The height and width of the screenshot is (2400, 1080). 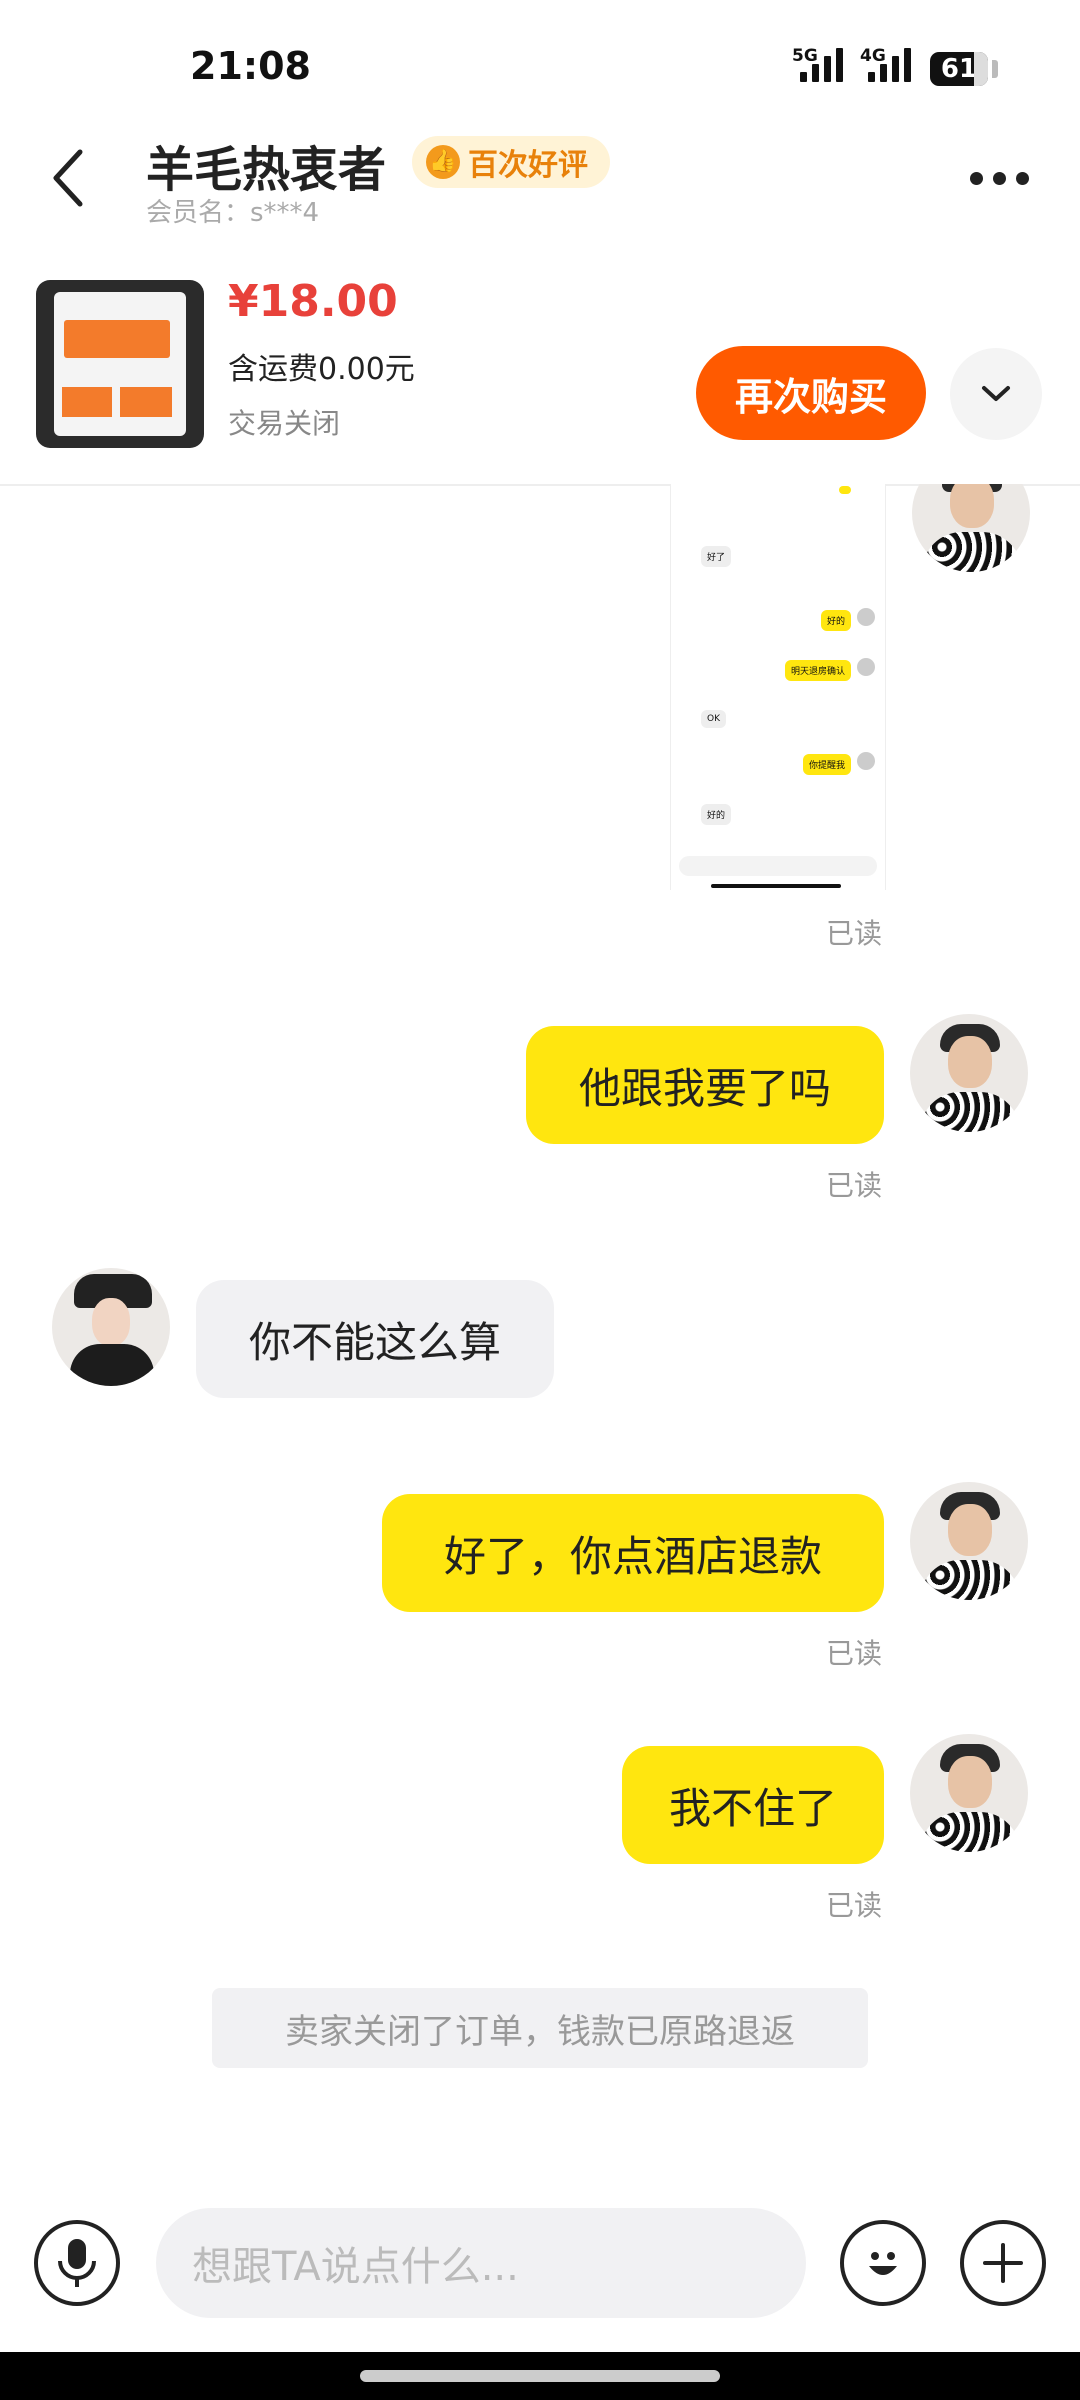 I want to click on home-indicator, so click(x=540, y=2376).